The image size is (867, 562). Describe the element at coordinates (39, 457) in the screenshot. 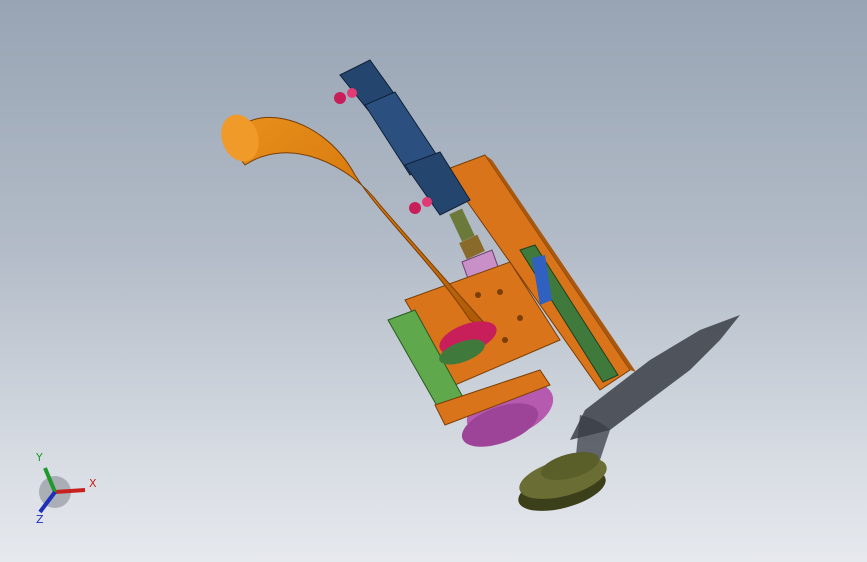

I see `y-axis-label: Y` at that location.